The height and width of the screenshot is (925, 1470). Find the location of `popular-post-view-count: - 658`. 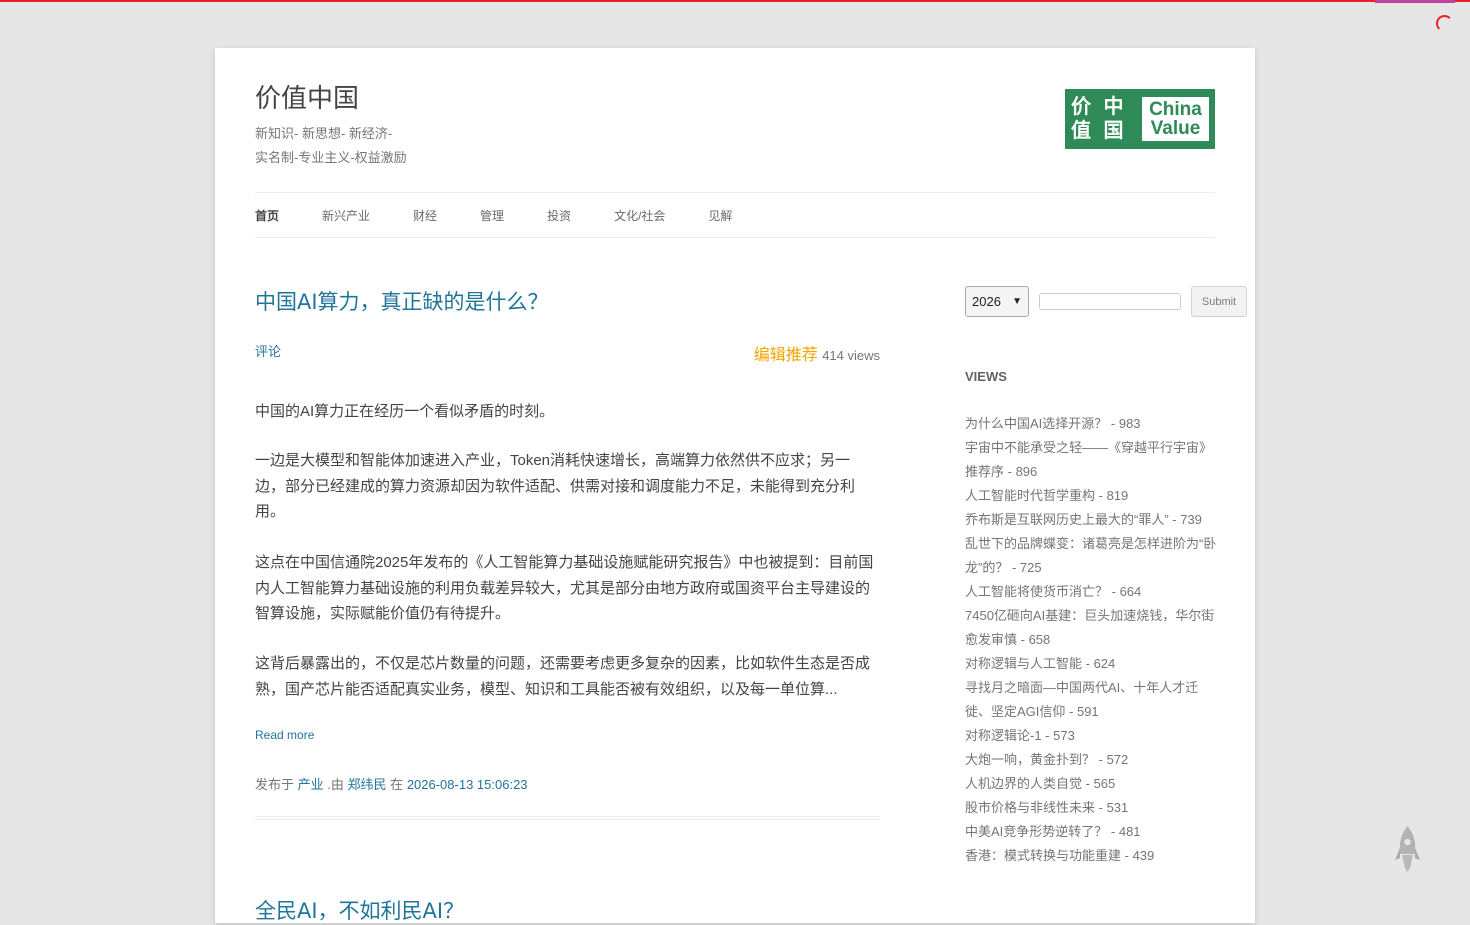

popular-post-view-count: - 658 is located at coordinates (1034, 639).